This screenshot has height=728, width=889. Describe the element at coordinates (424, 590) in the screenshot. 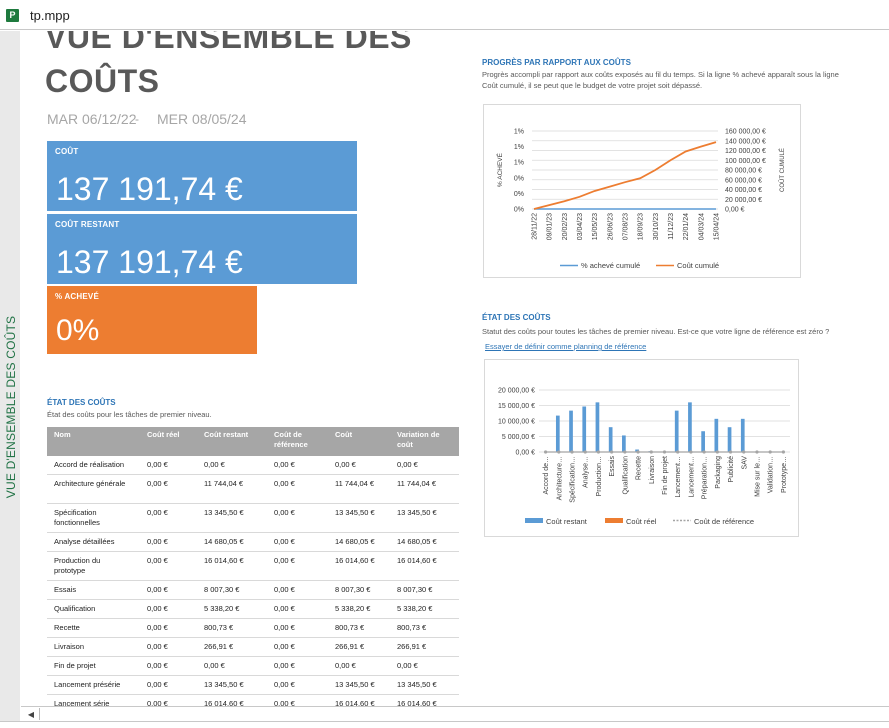

I see `cost-cell: 8 007,30 €` at that location.